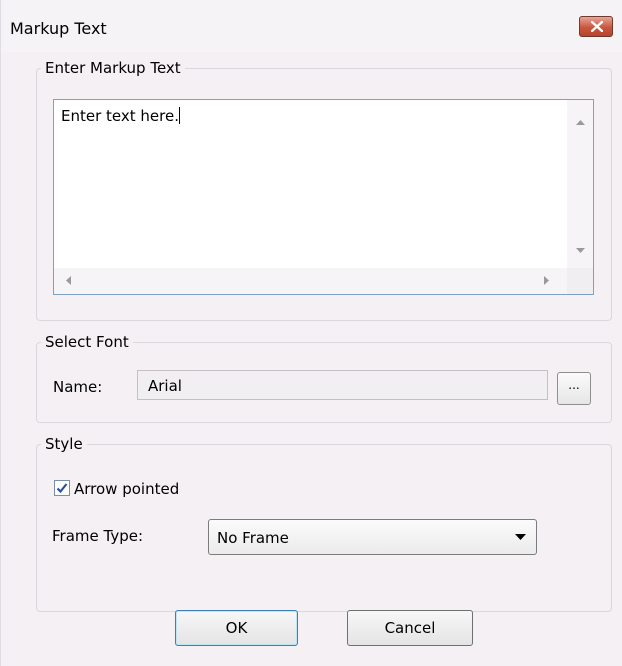 This screenshot has height=666, width=622. I want to click on scroll-down-icon, so click(580, 250).